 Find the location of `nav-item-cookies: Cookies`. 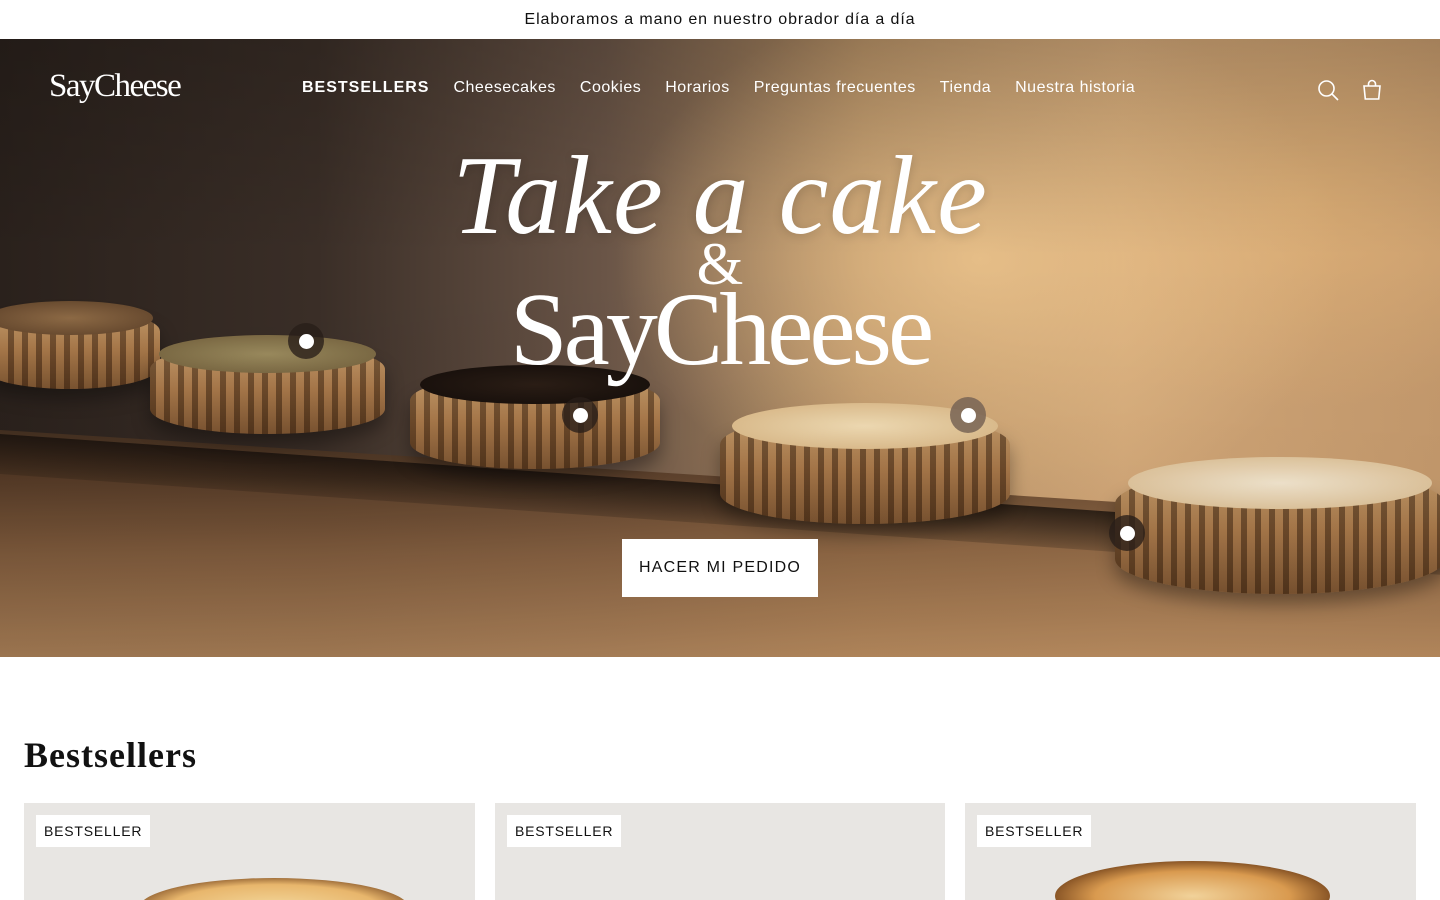

nav-item-cookies: Cookies is located at coordinates (610, 88).